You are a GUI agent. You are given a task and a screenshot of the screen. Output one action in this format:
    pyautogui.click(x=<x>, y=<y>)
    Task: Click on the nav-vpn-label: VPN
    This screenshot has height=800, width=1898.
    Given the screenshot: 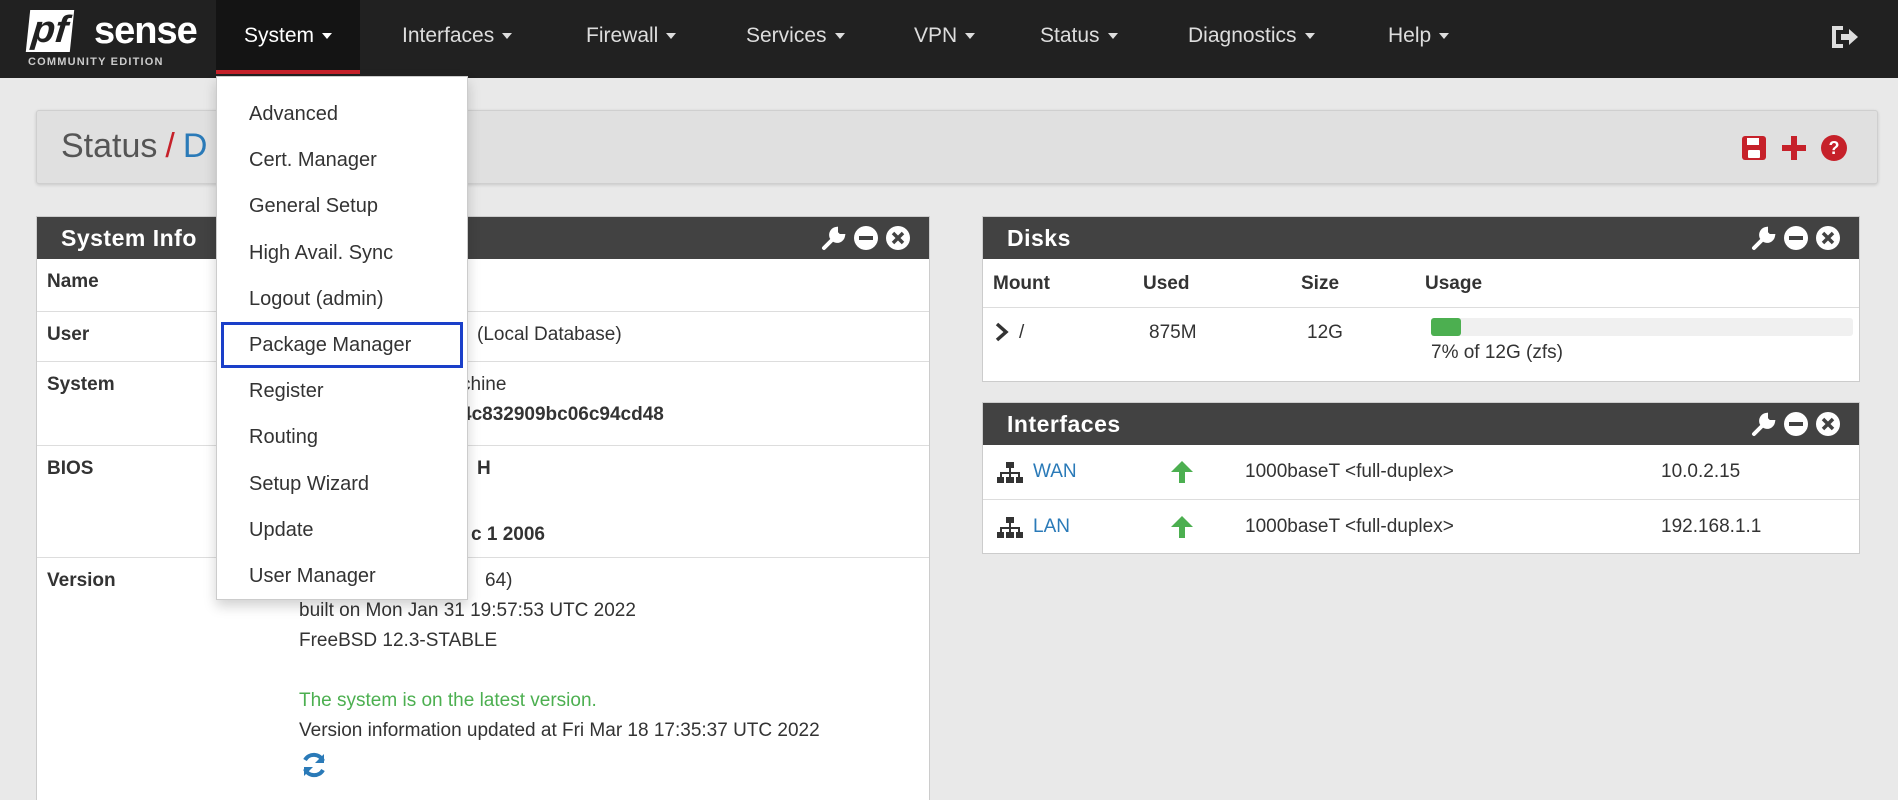 What is the action you would take?
    pyautogui.click(x=936, y=35)
    